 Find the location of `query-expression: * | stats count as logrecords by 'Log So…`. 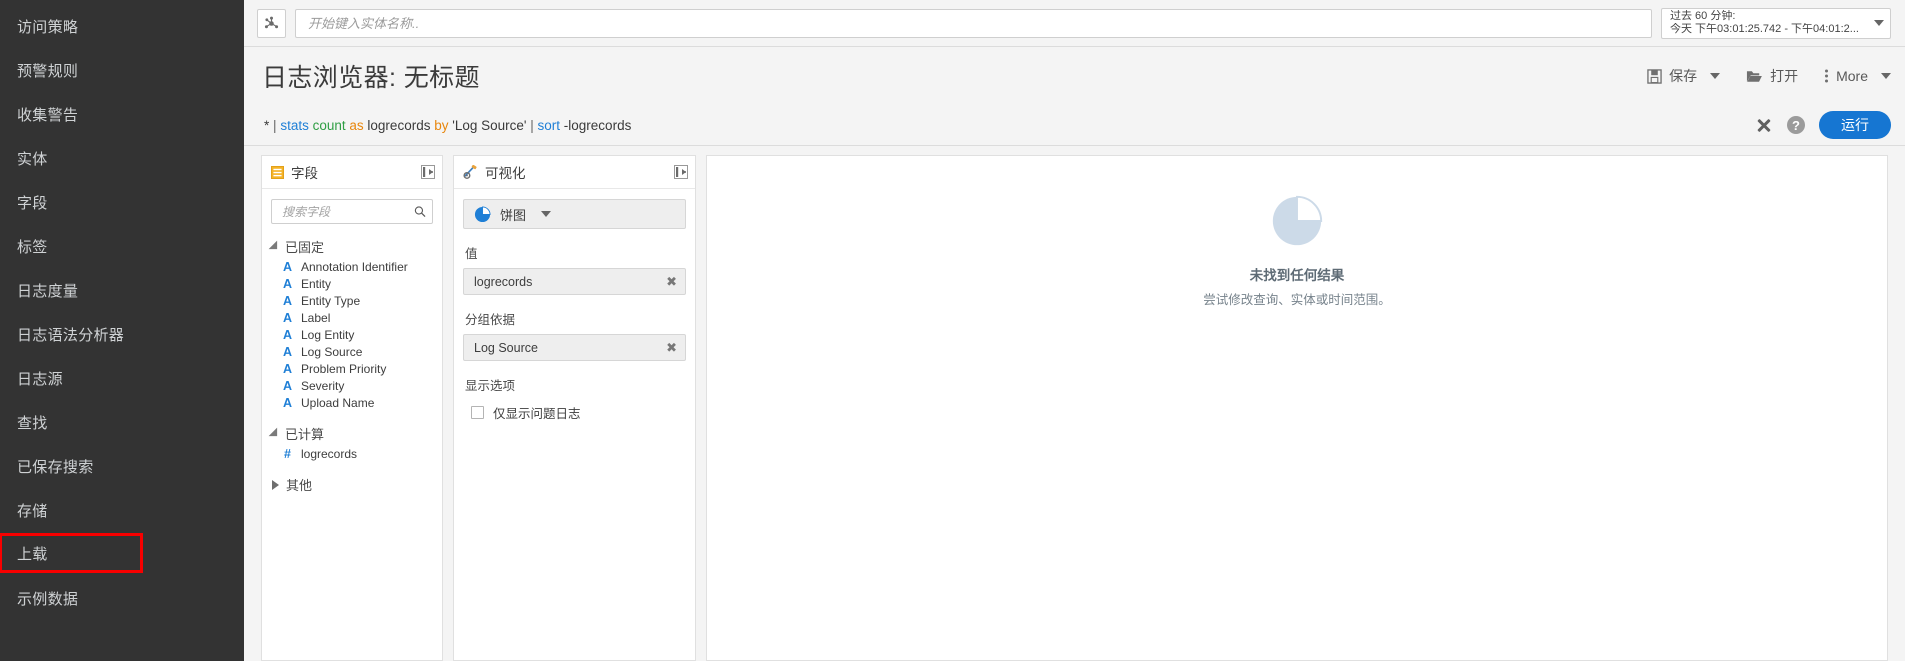

query-expression: * | stats count as logrecords by 'Log So… is located at coordinates (447, 125).